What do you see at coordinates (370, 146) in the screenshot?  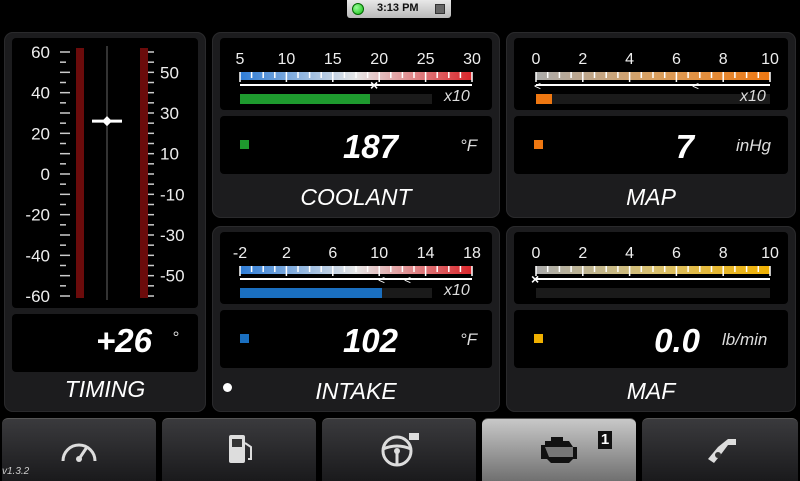 I see `coolant-value: 187` at bounding box center [370, 146].